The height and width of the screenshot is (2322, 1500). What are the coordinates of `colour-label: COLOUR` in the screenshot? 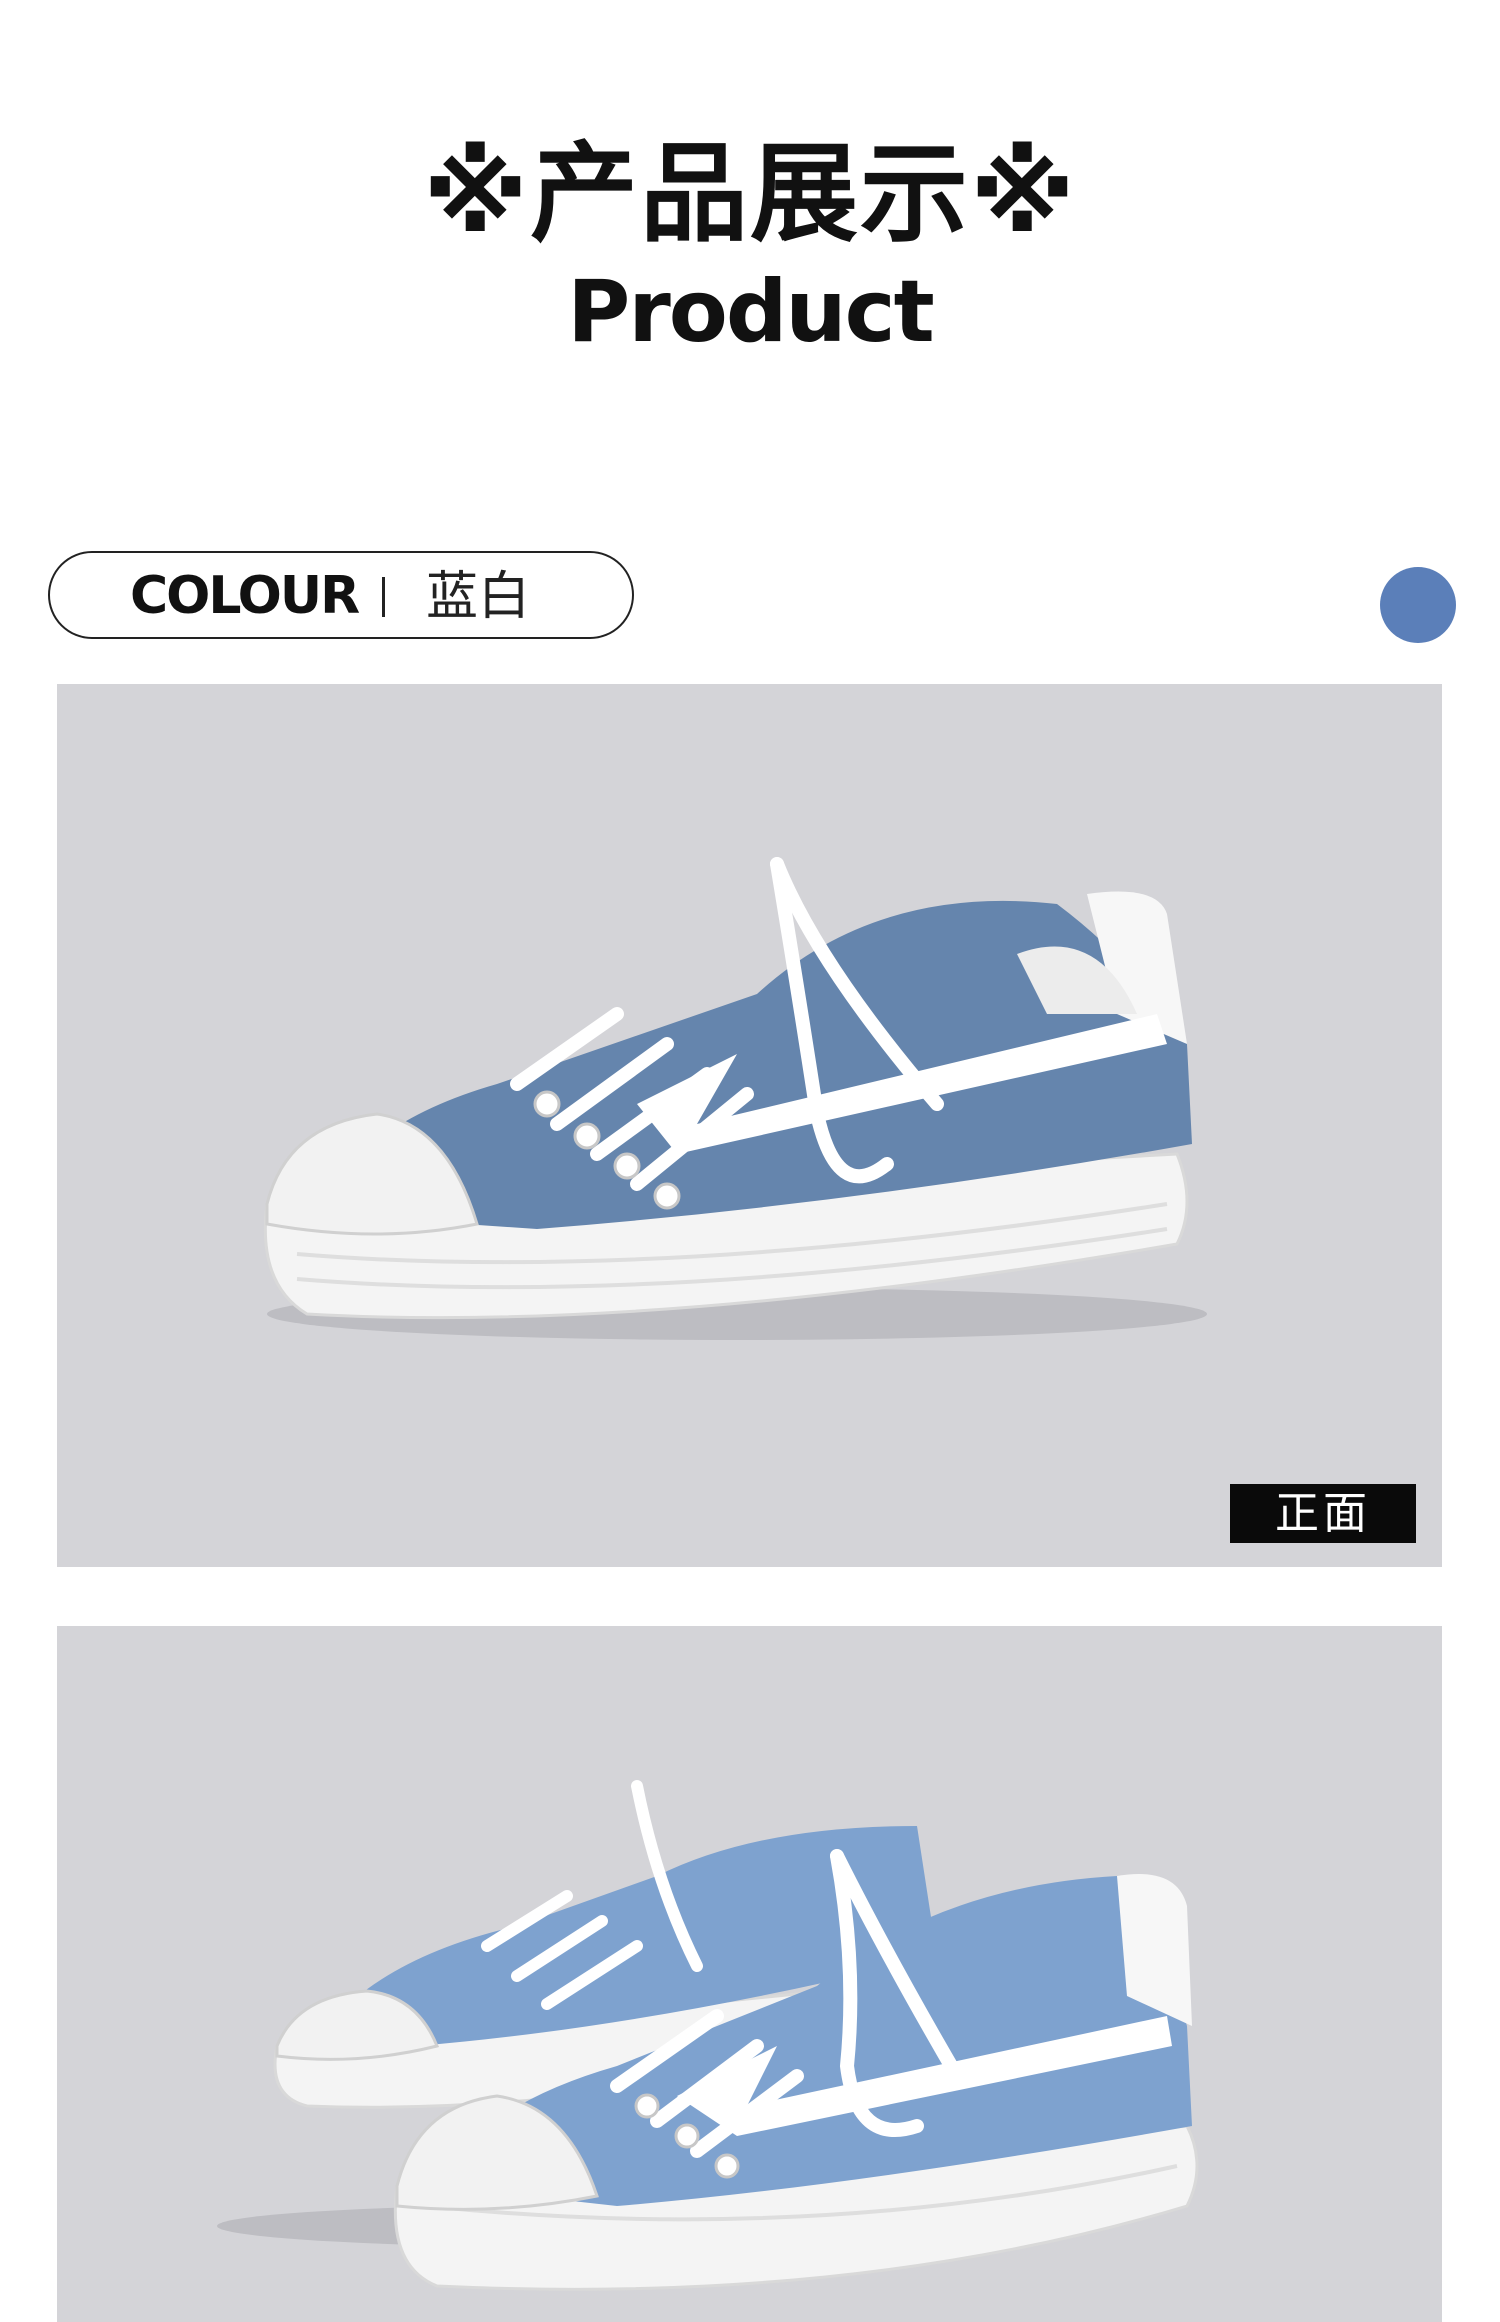 It's located at (245, 596).